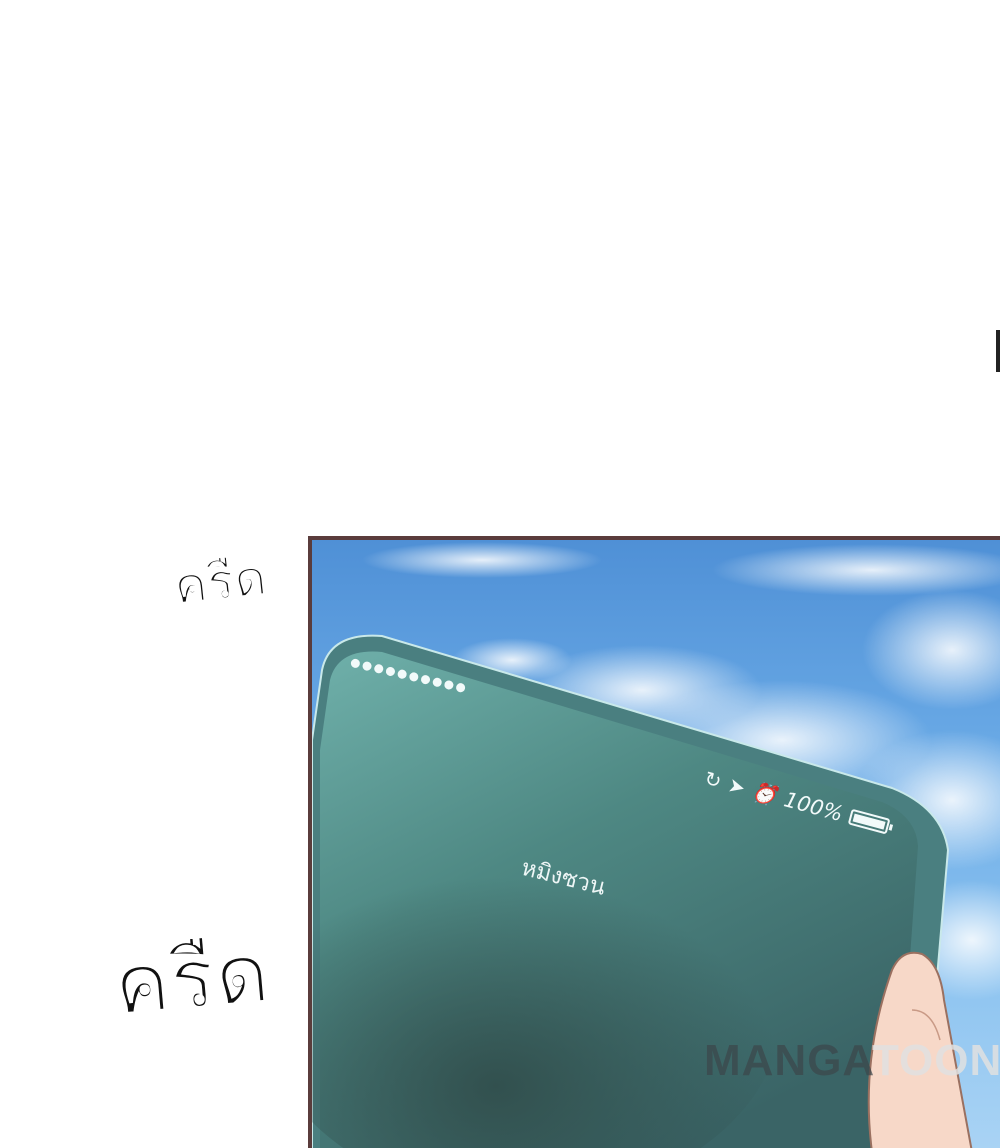 This screenshot has height=1148, width=1000. Describe the element at coordinates (713, 780) in the screenshot. I see `rotation-lock-icon: ↻` at that location.